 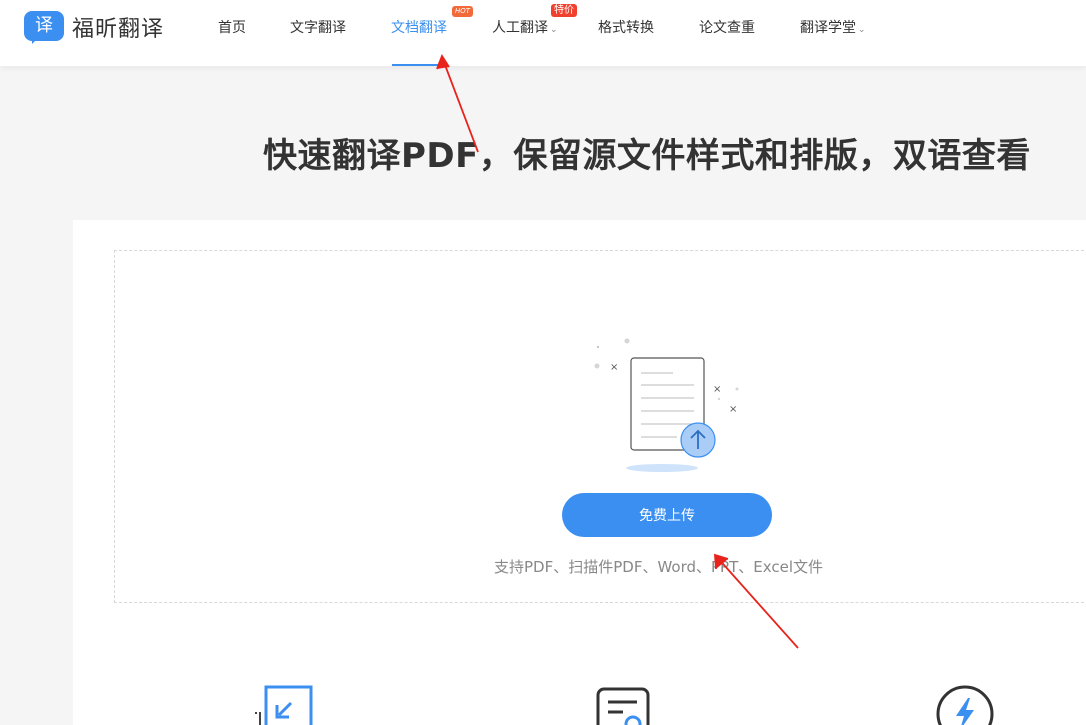 I want to click on free-upload-button: 免费上传, so click(x=667, y=515).